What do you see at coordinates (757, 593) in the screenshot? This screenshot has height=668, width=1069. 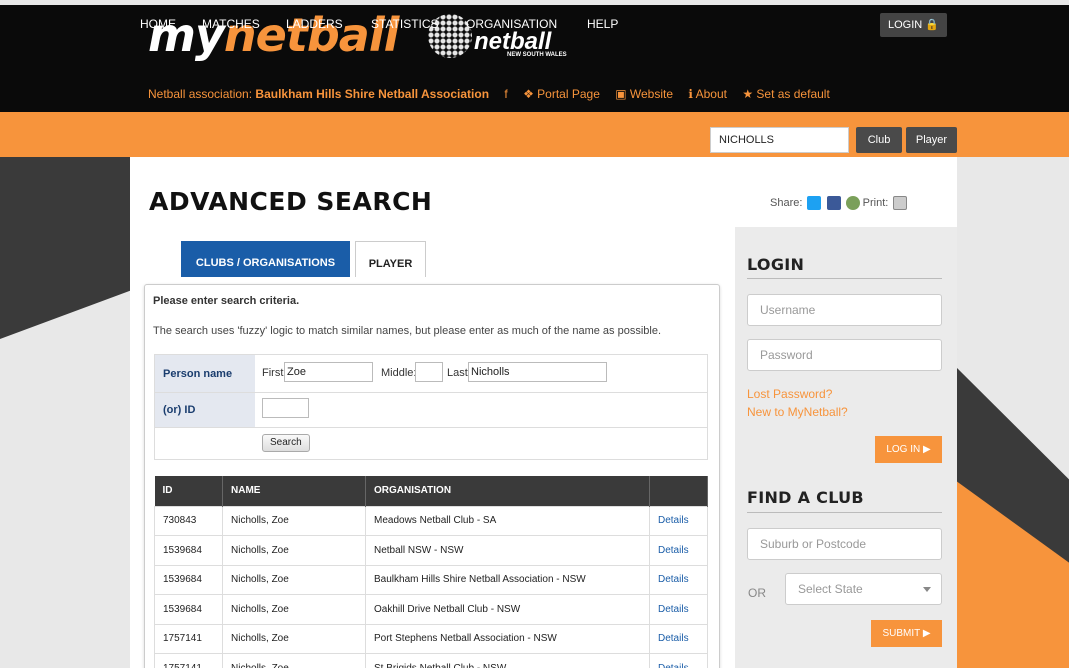 I see `or-label: OR` at bounding box center [757, 593].